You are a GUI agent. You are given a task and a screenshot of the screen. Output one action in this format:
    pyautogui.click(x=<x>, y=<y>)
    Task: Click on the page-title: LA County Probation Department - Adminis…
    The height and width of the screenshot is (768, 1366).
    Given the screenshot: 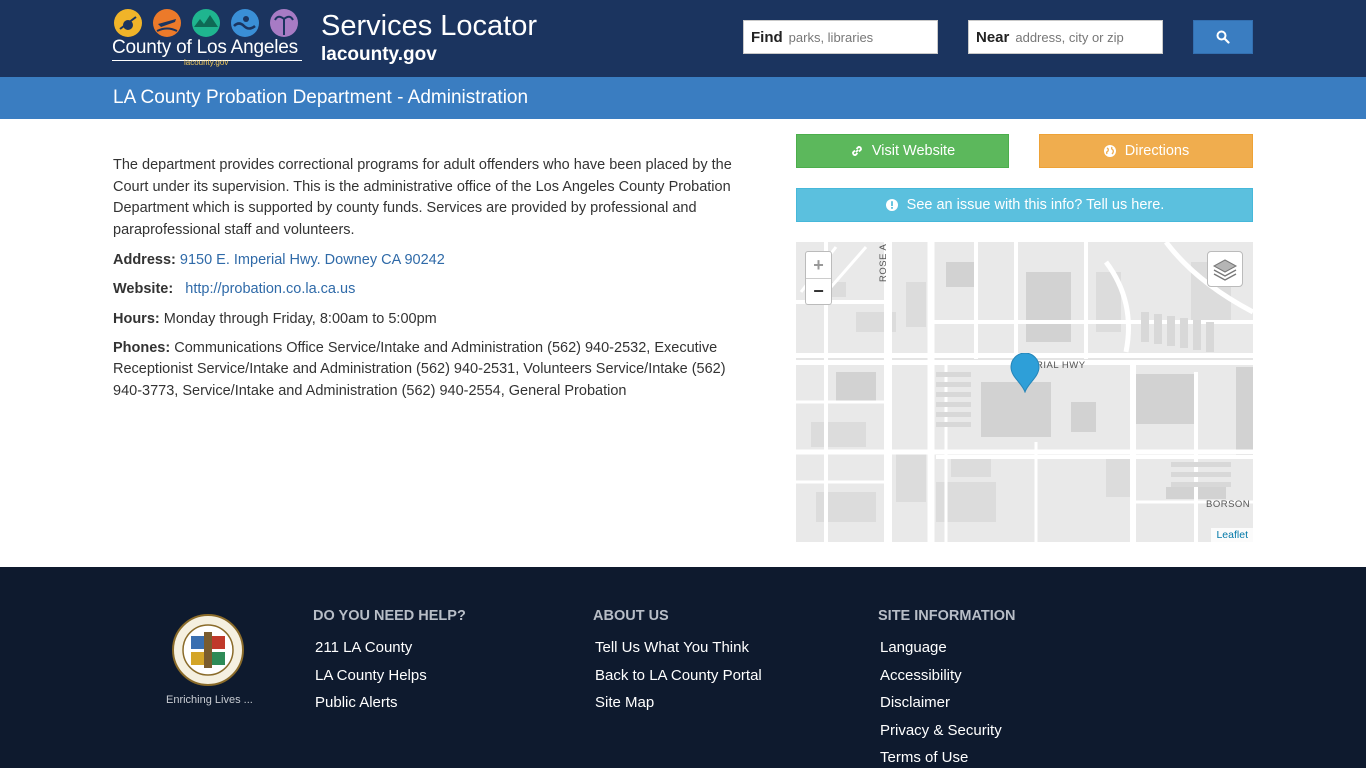 What is the action you would take?
    pyautogui.click(x=321, y=97)
    